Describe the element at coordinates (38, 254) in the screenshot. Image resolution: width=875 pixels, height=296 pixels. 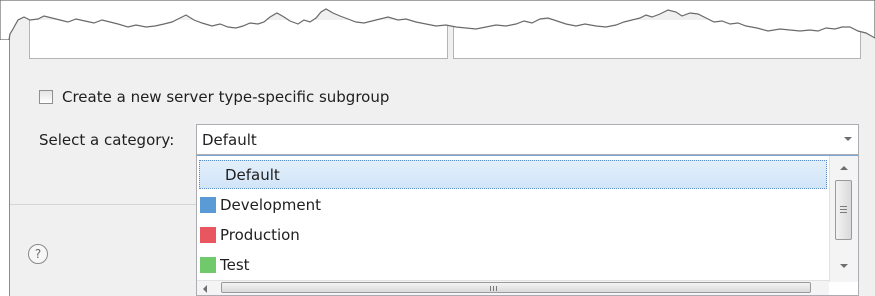
I see `help-icon: ?` at that location.